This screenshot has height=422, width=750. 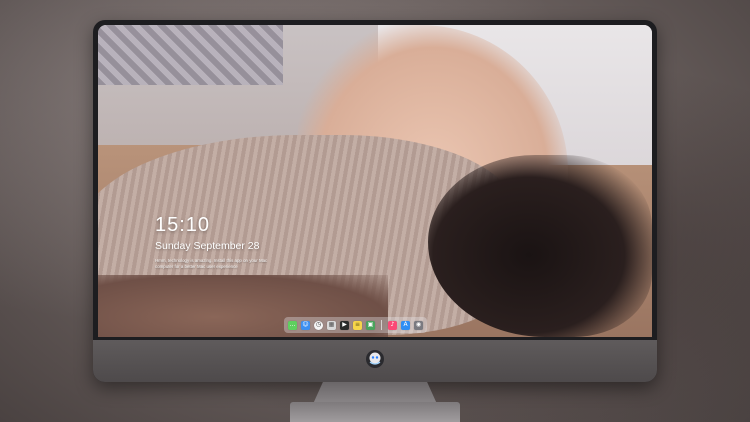 I want to click on monitor-stand-neck, so click(x=375, y=393).